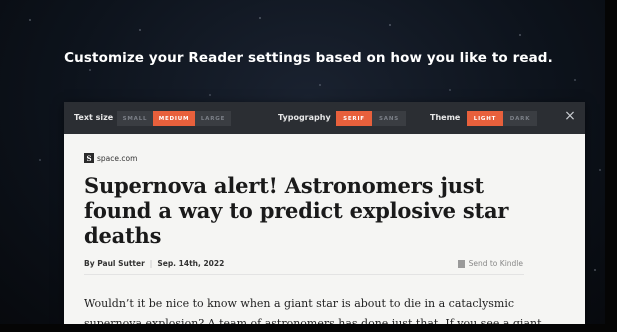 This screenshot has width=617, height=332. Describe the element at coordinates (495, 263) in the screenshot. I see `send-to-kindle-label: Send to Kindle` at that location.